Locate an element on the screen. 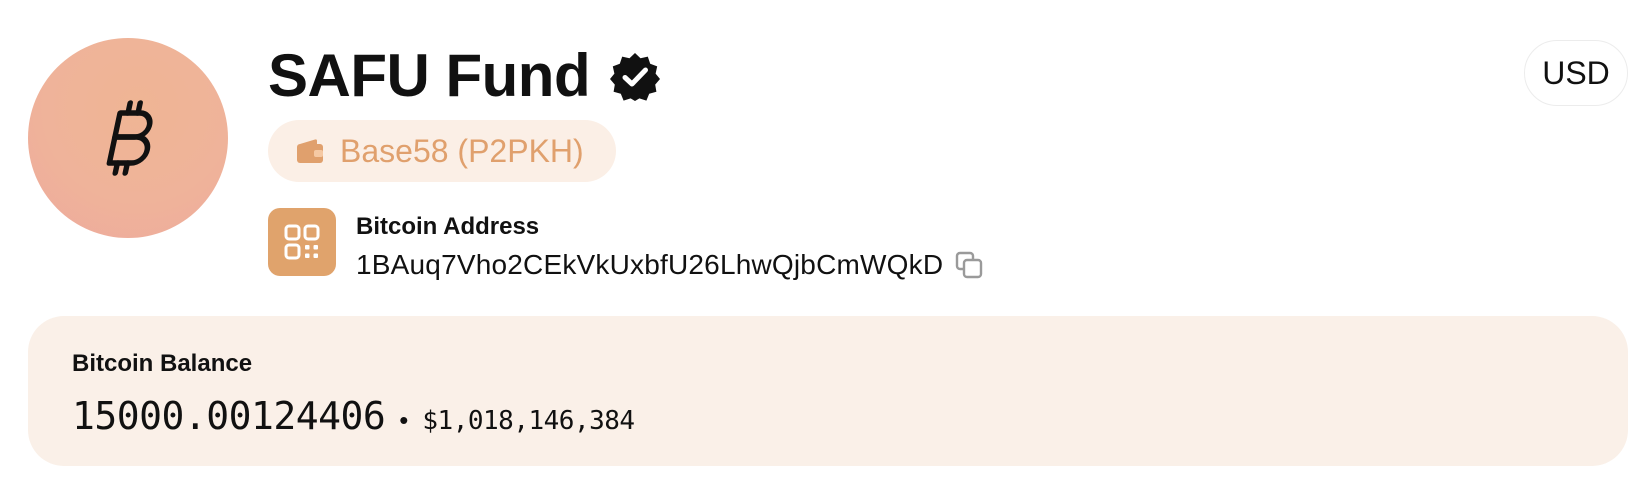 This screenshot has height=500, width=1652. title-row: SAFU Fund is located at coordinates (464, 76).